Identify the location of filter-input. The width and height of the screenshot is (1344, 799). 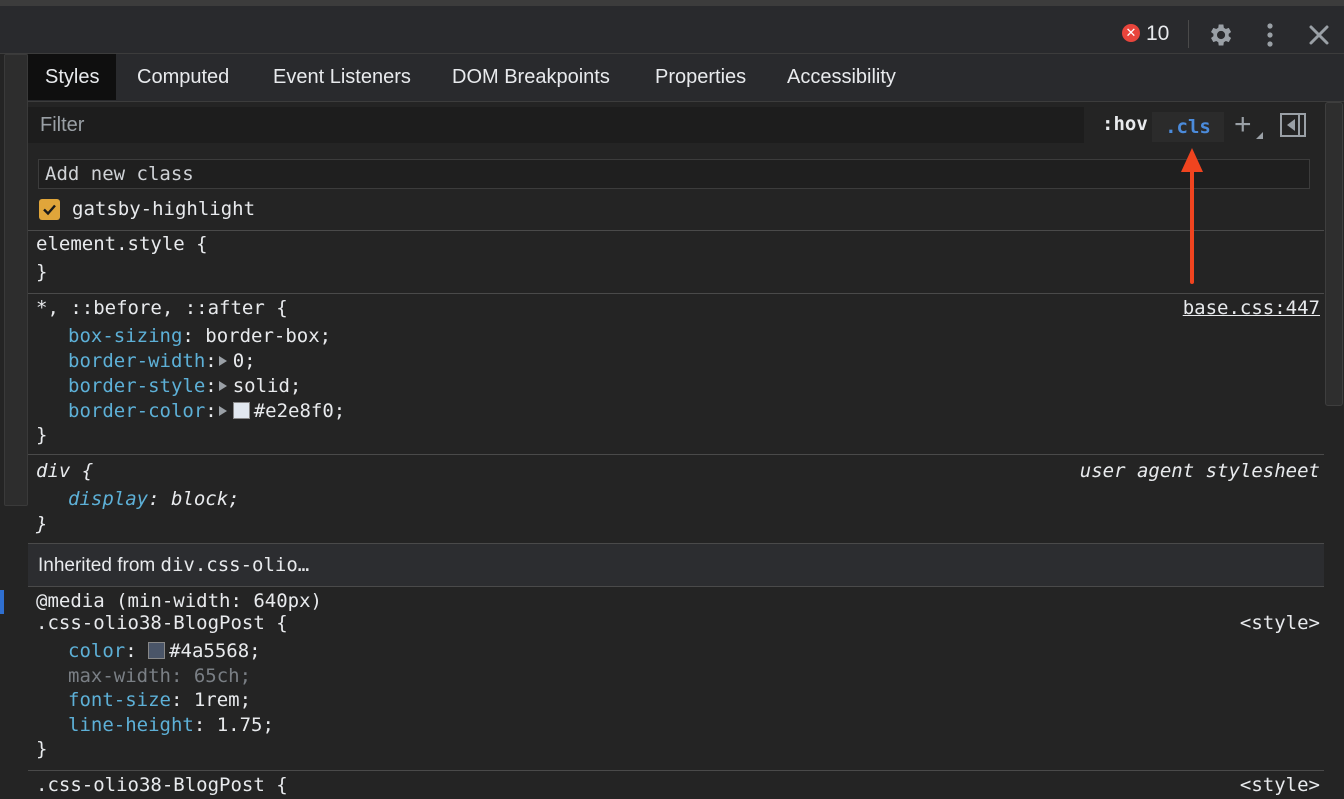
(556, 125).